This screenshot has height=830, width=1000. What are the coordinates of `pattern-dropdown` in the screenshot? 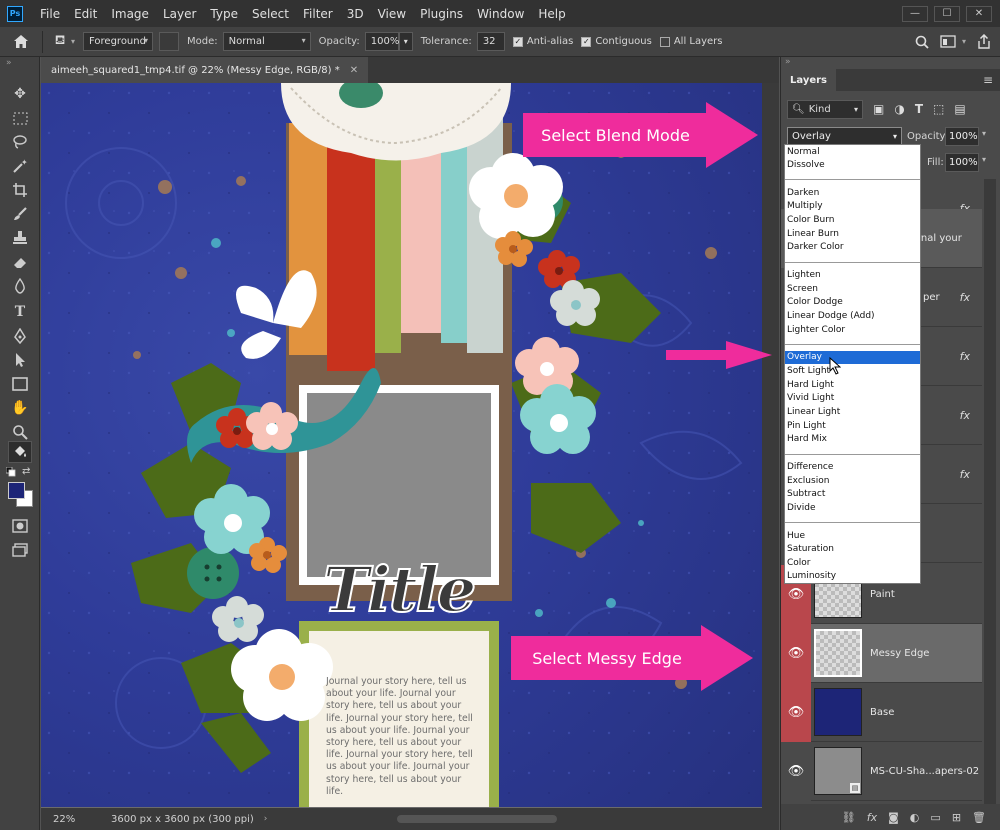 It's located at (169, 41).